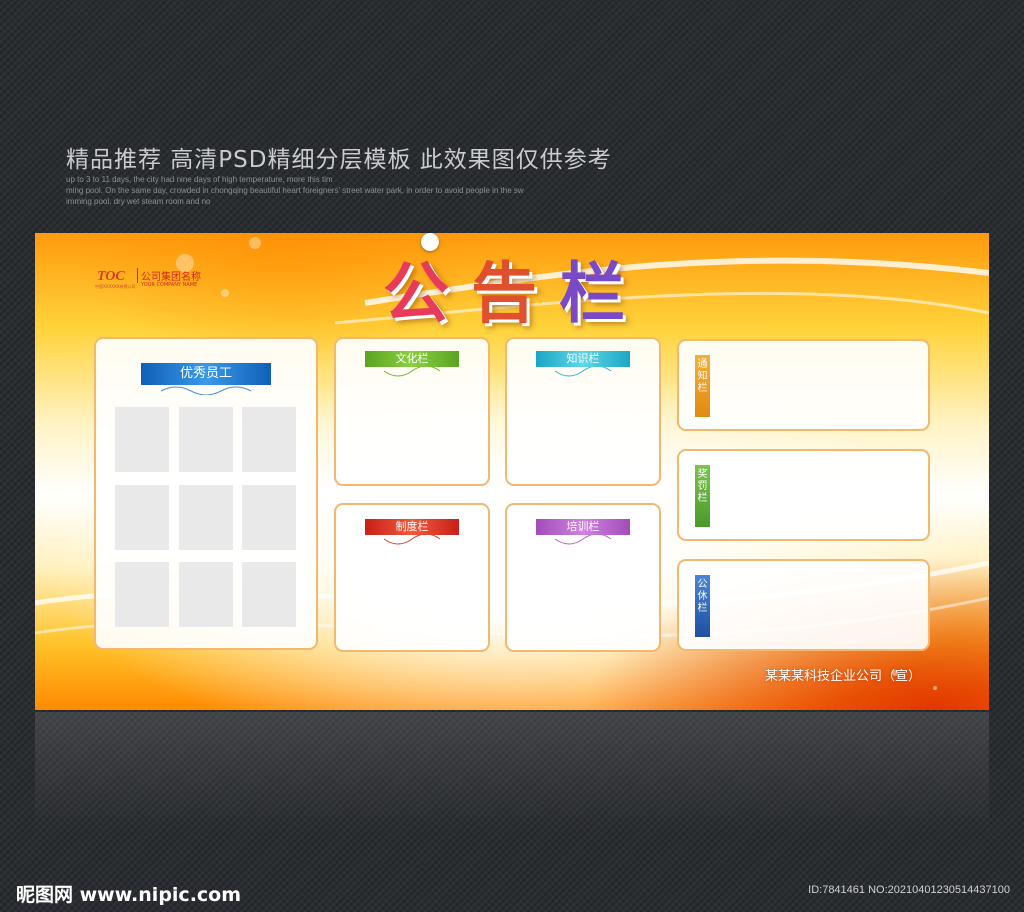 This screenshot has width=1024, height=912. Describe the element at coordinates (339, 160) in the screenshot. I see `promo-headline: 精品推荐 高清PSD精细分层模板 此效果图仅供参考` at that location.